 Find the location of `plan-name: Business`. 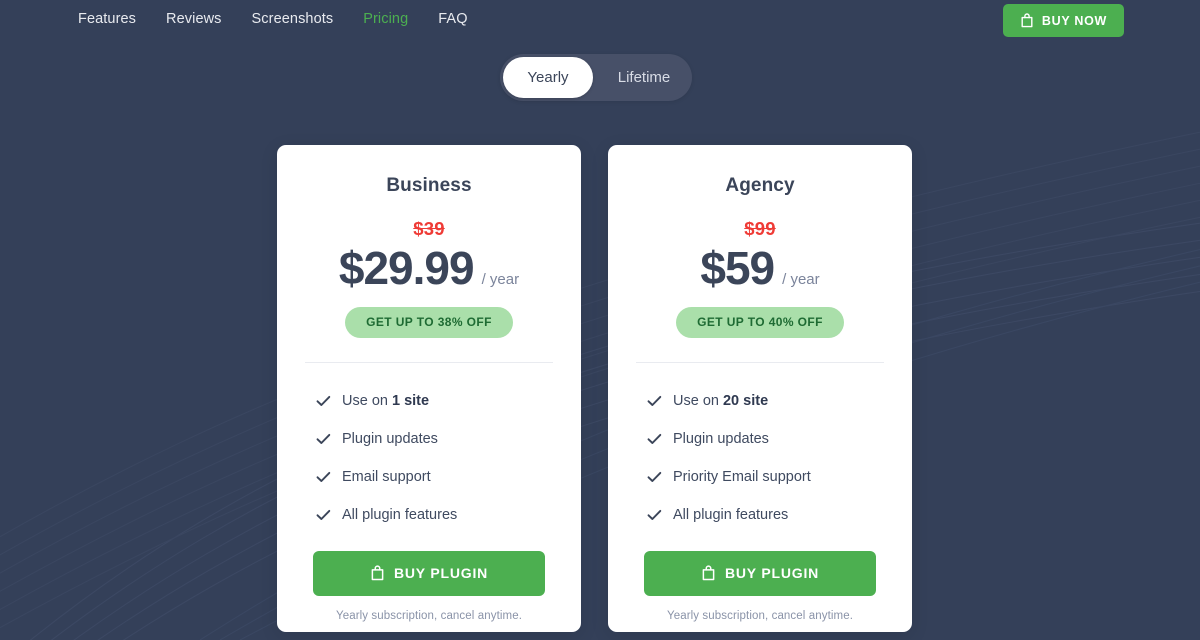

plan-name: Business is located at coordinates (429, 185).